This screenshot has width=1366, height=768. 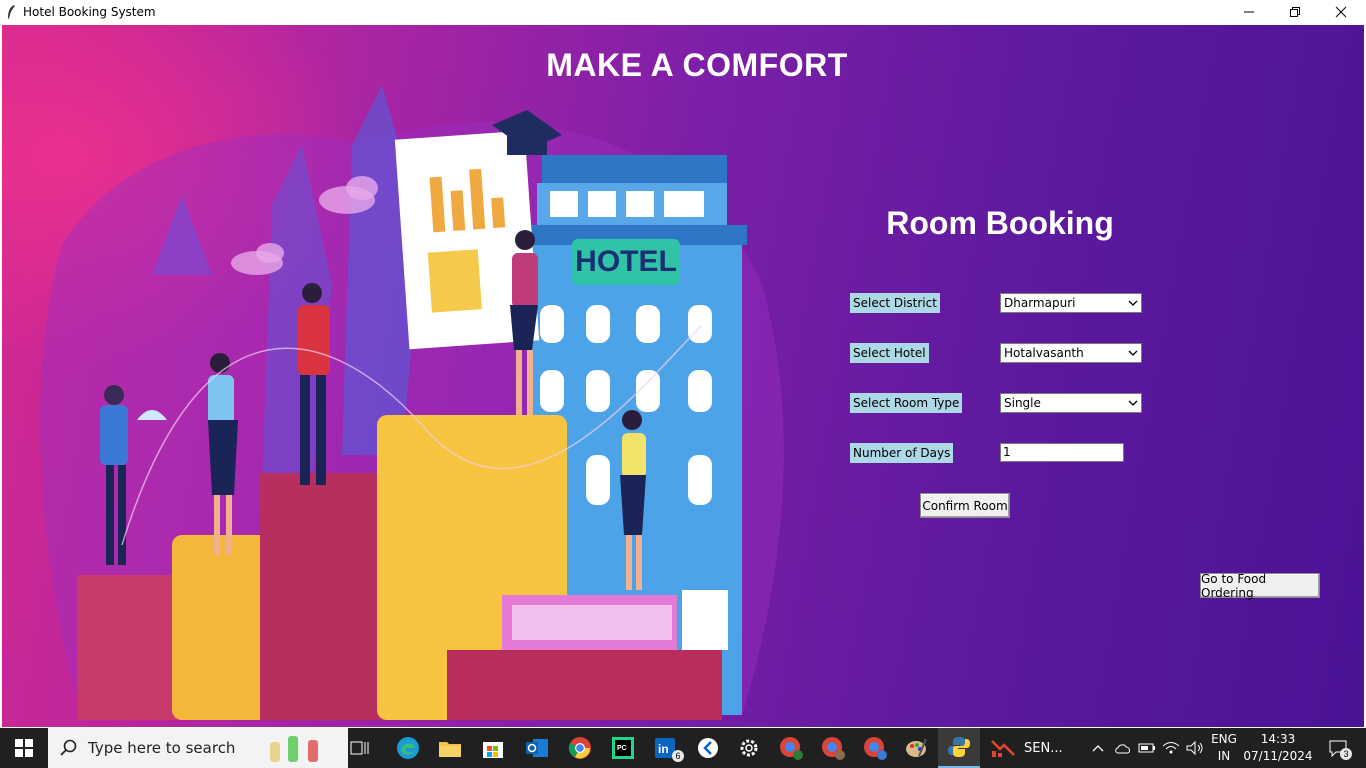 I want to click on clock-time: 14:33, so click(x=1278, y=739).